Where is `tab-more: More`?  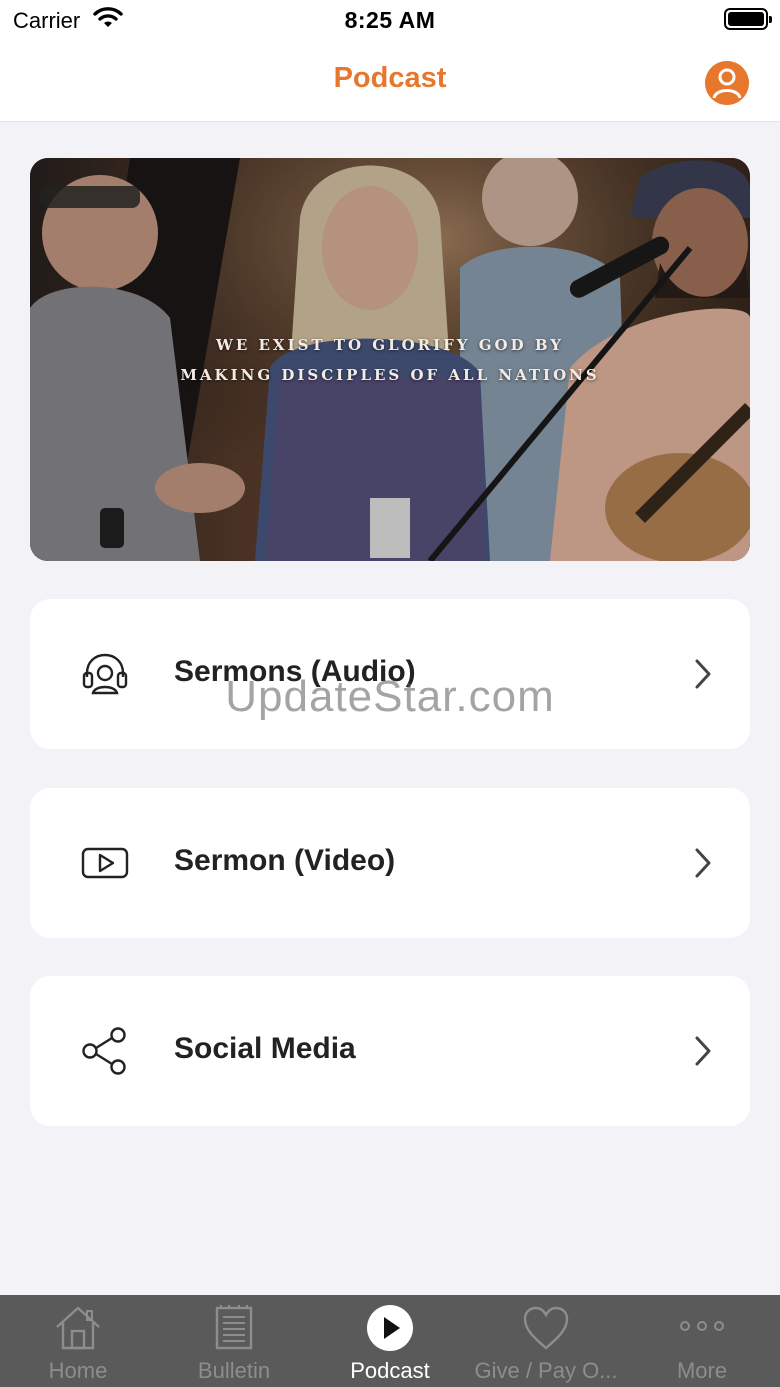
tab-more: More is located at coordinates (702, 1341).